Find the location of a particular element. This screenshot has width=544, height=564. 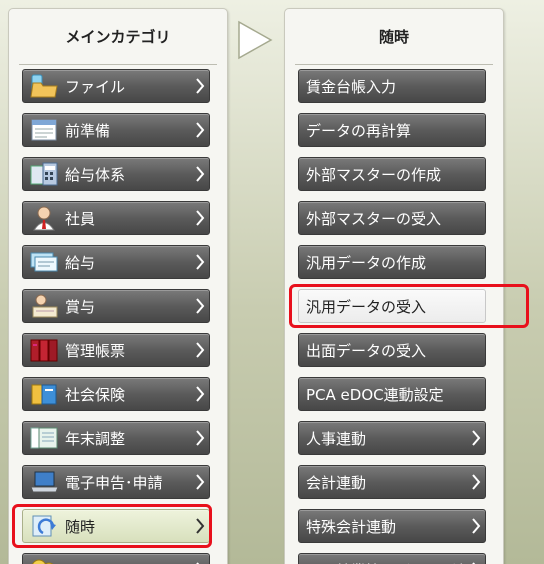

menu-item-label: 社会保険 is located at coordinates (95, 394).